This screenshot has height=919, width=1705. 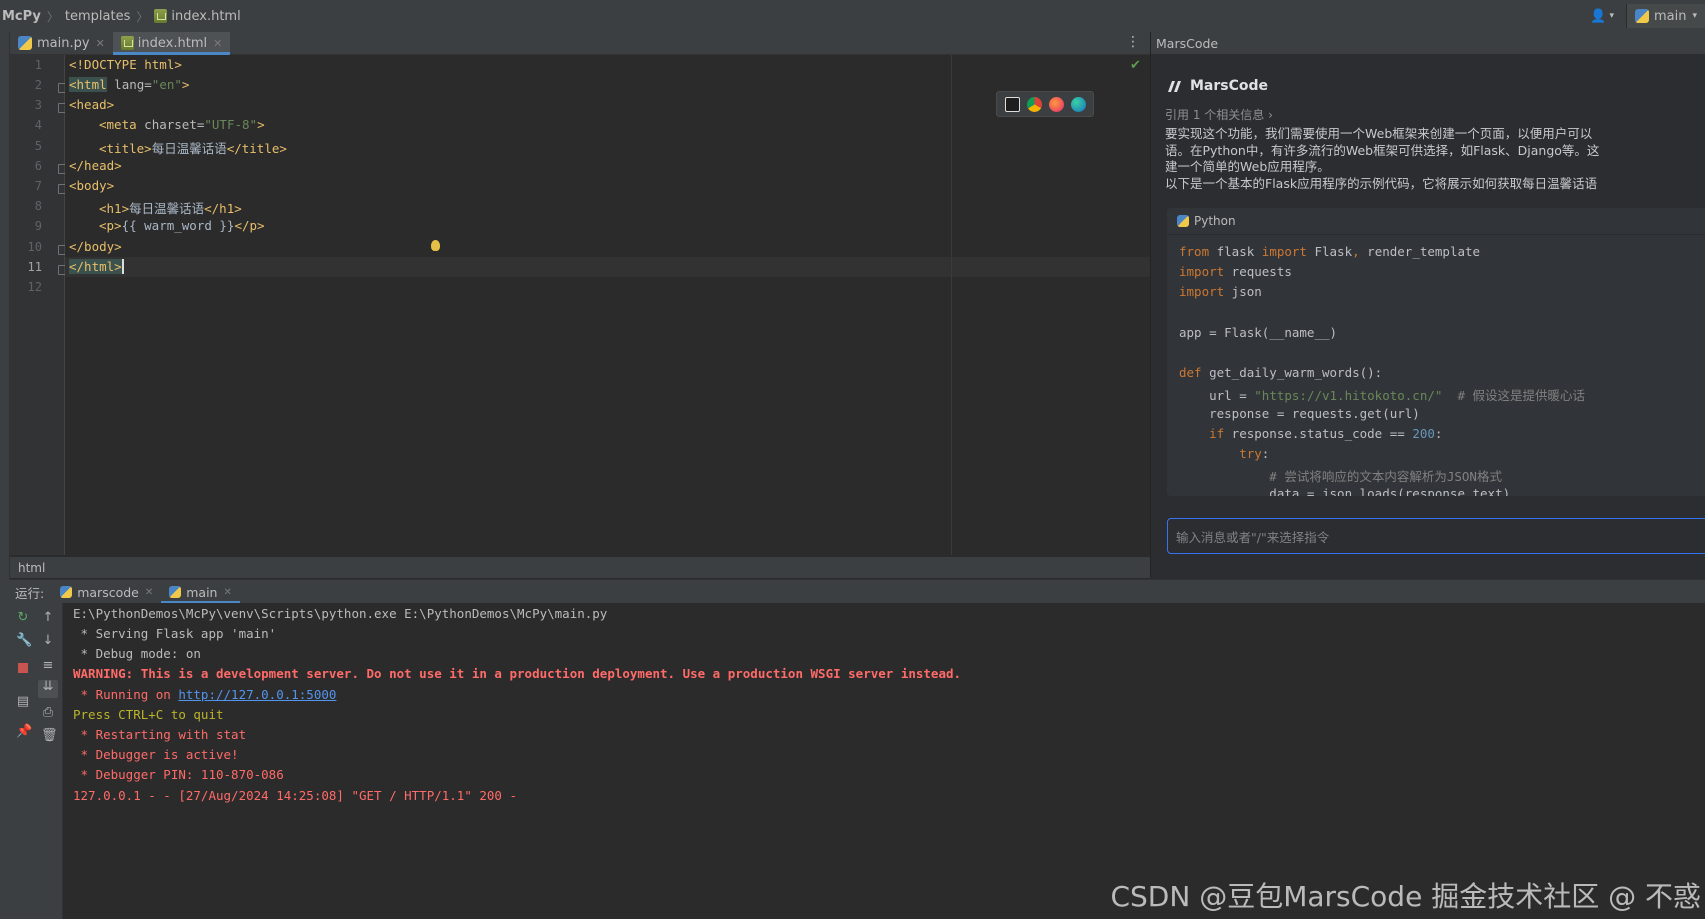 What do you see at coordinates (137, 653) in the screenshot?
I see `console-line: * Debug mode: on` at bounding box center [137, 653].